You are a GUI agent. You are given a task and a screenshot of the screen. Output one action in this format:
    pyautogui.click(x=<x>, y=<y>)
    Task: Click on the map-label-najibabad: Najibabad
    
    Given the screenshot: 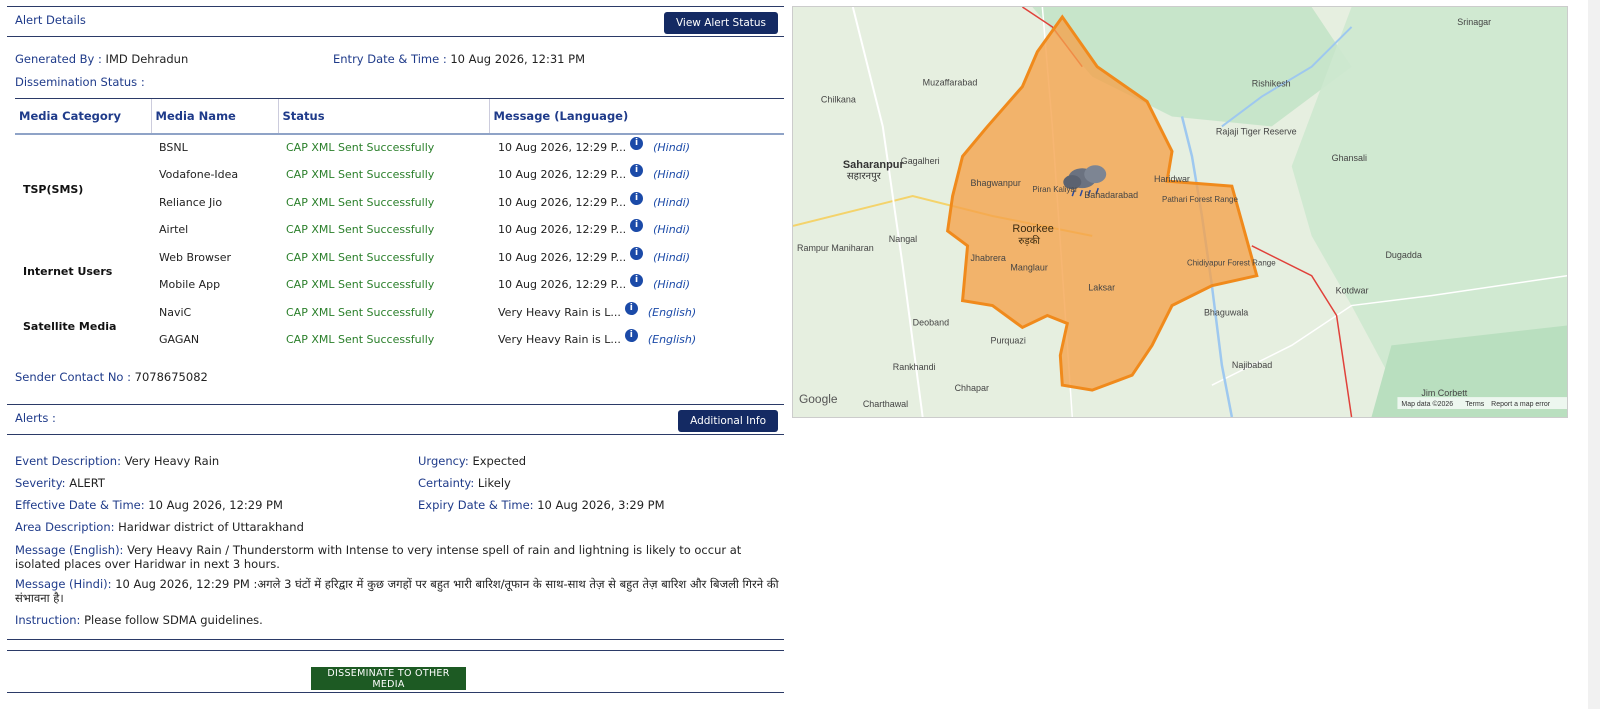 What is the action you would take?
    pyautogui.click(x=1252, y=365)
    